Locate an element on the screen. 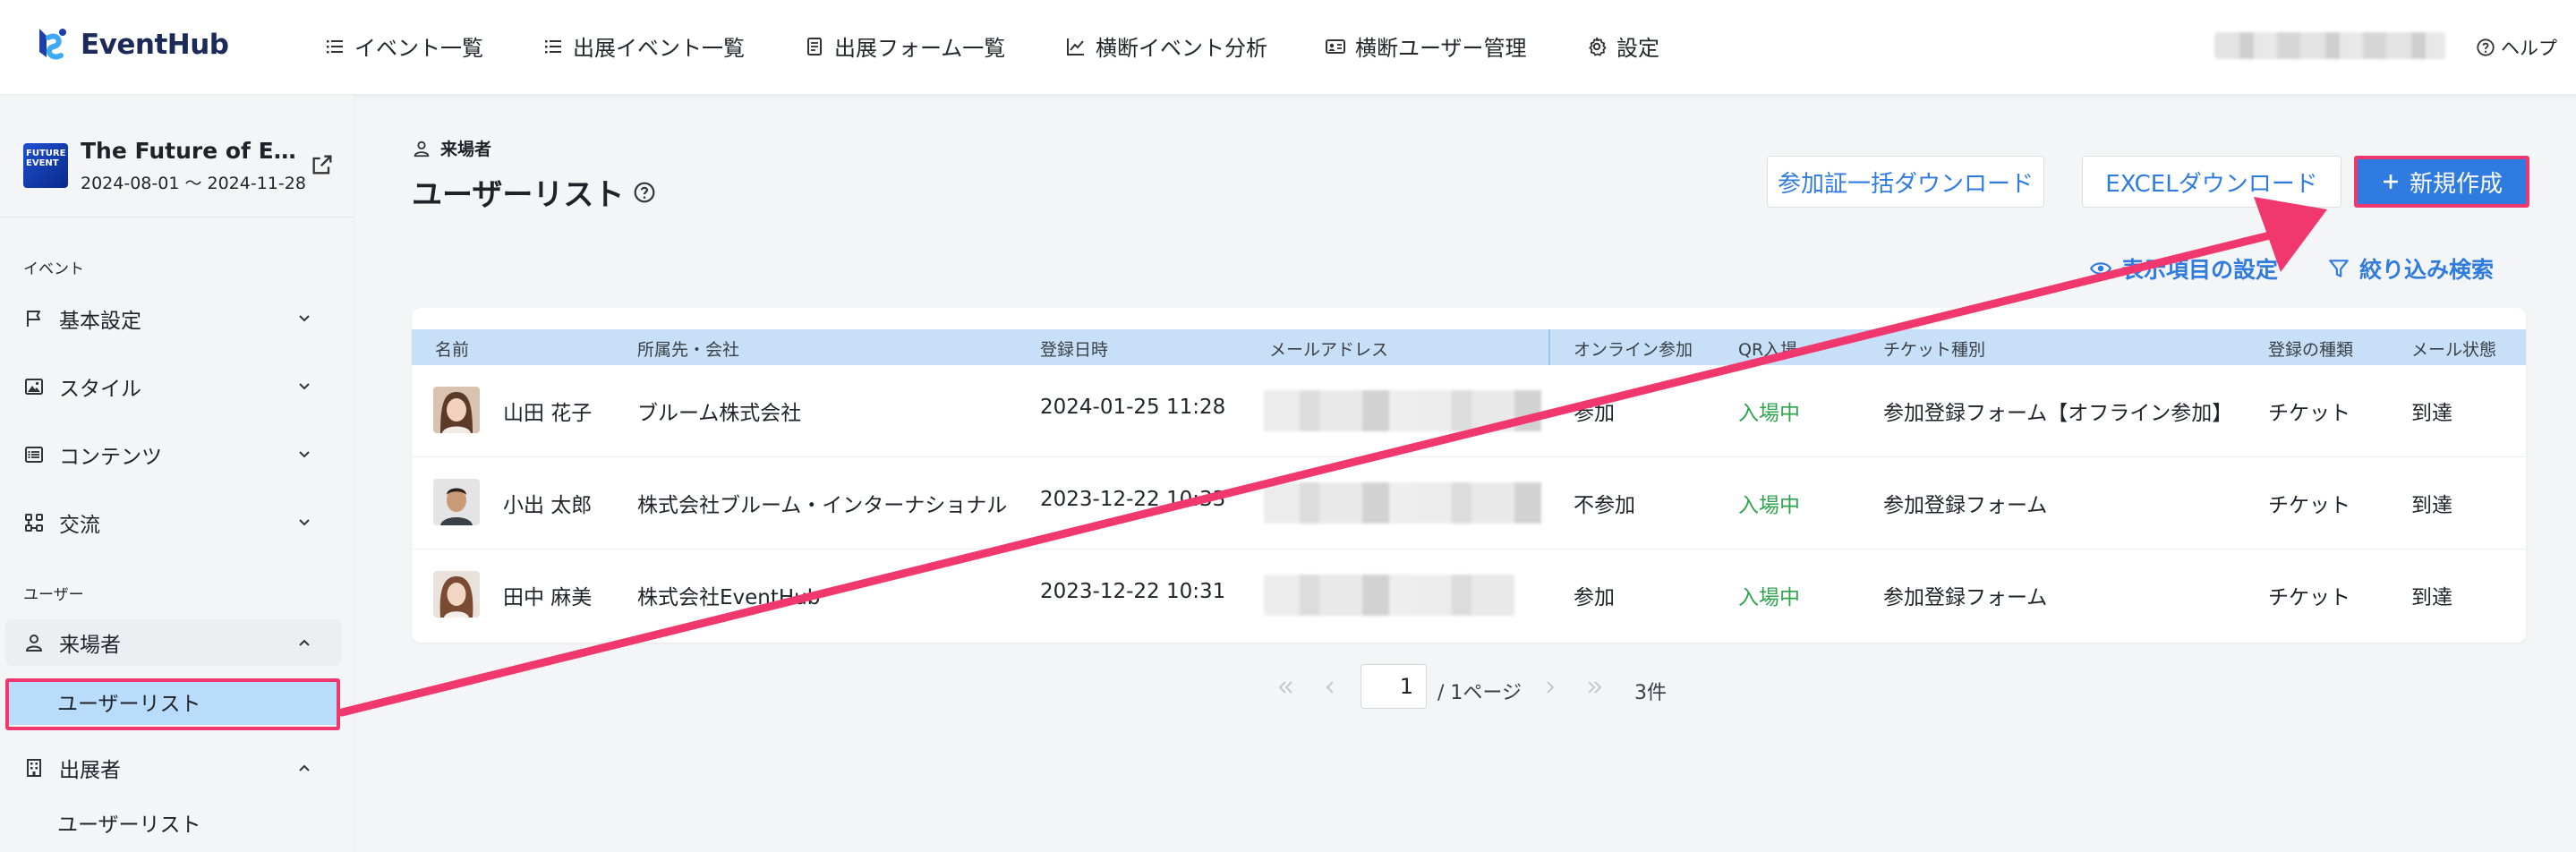 This screenshot has height=852, width=2576. sidebar-item-exhibitors: 出展者 is located at coordinates (175, 768).